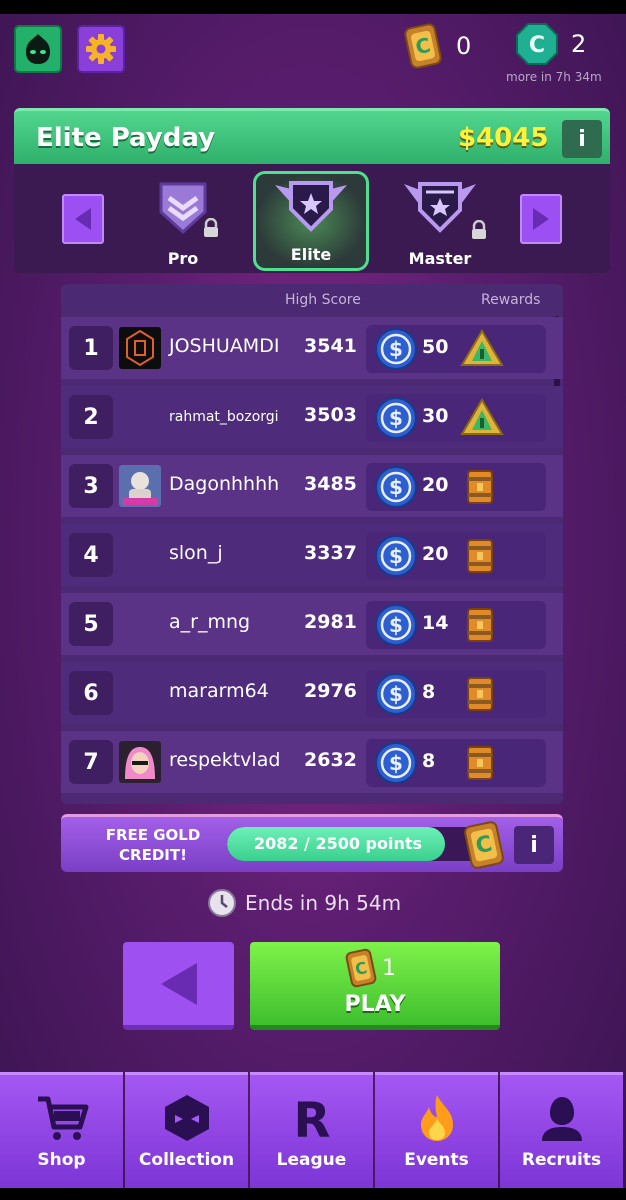 This screenshot has width=626, height=1200. I want to click on profile-button, so click(38, 49).